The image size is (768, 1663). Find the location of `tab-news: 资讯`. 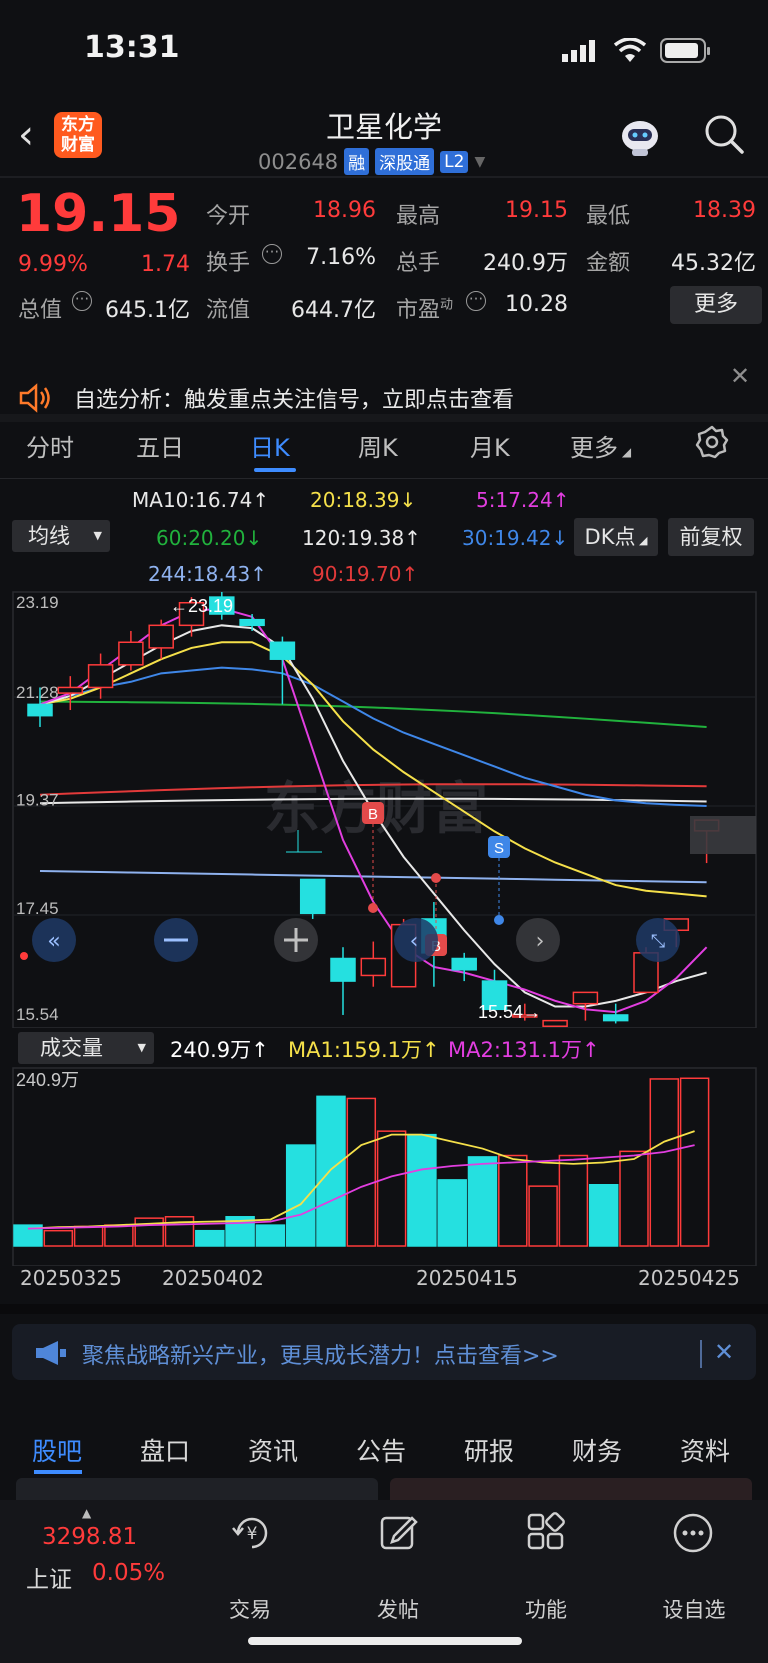

tab-news: 资讯 is located at coordinates (273, 1450).